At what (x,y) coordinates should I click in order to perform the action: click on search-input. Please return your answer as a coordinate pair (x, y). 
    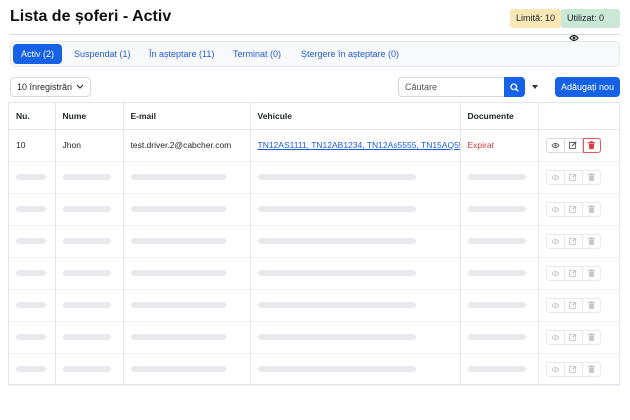
    Looking at the image, I should click on (451, 87).